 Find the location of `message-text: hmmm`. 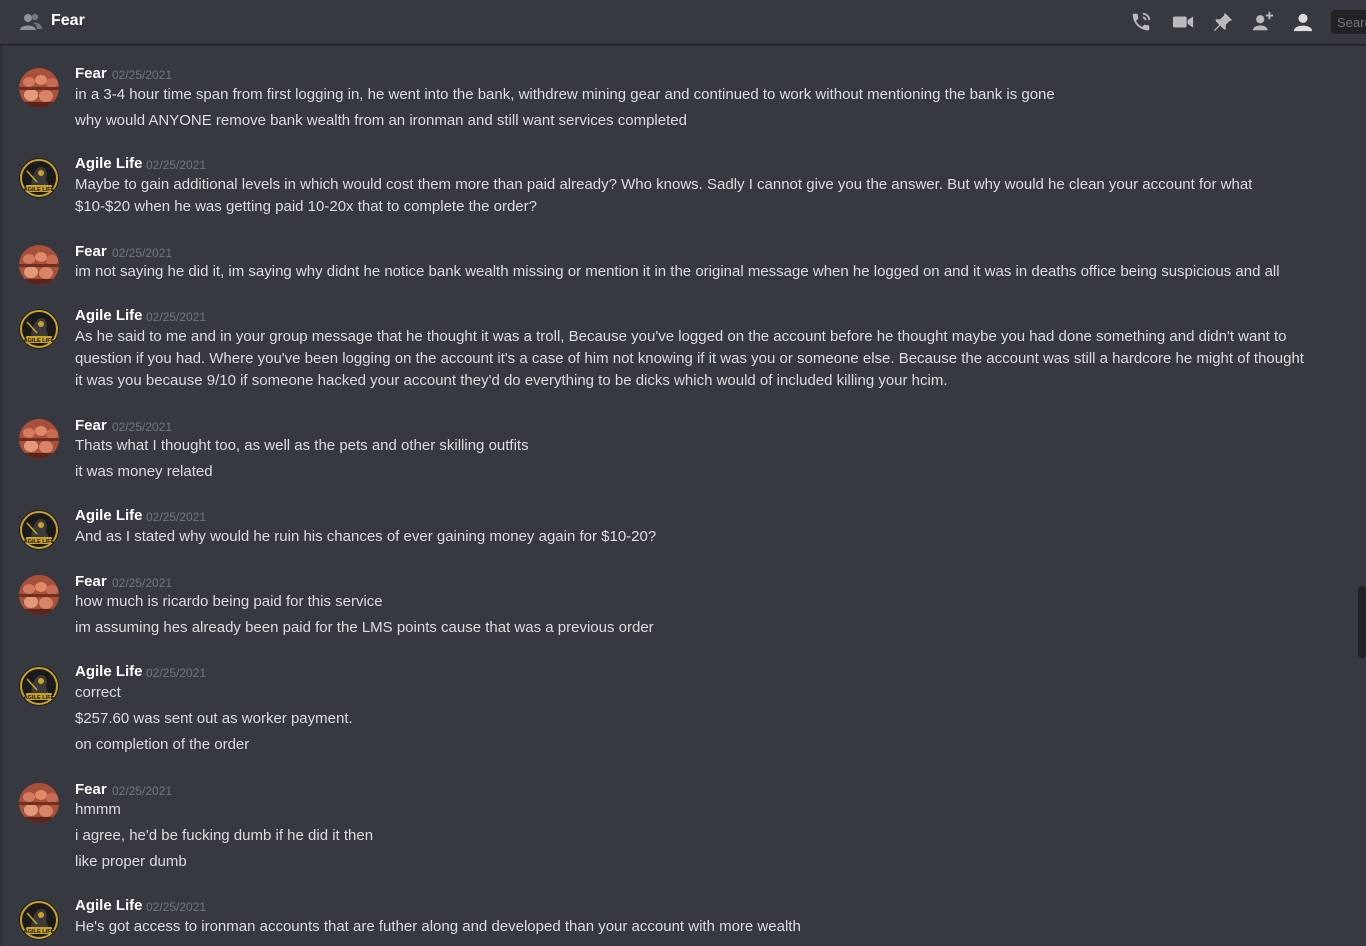

message-text: hmmm is located at coordinates (98, 809).